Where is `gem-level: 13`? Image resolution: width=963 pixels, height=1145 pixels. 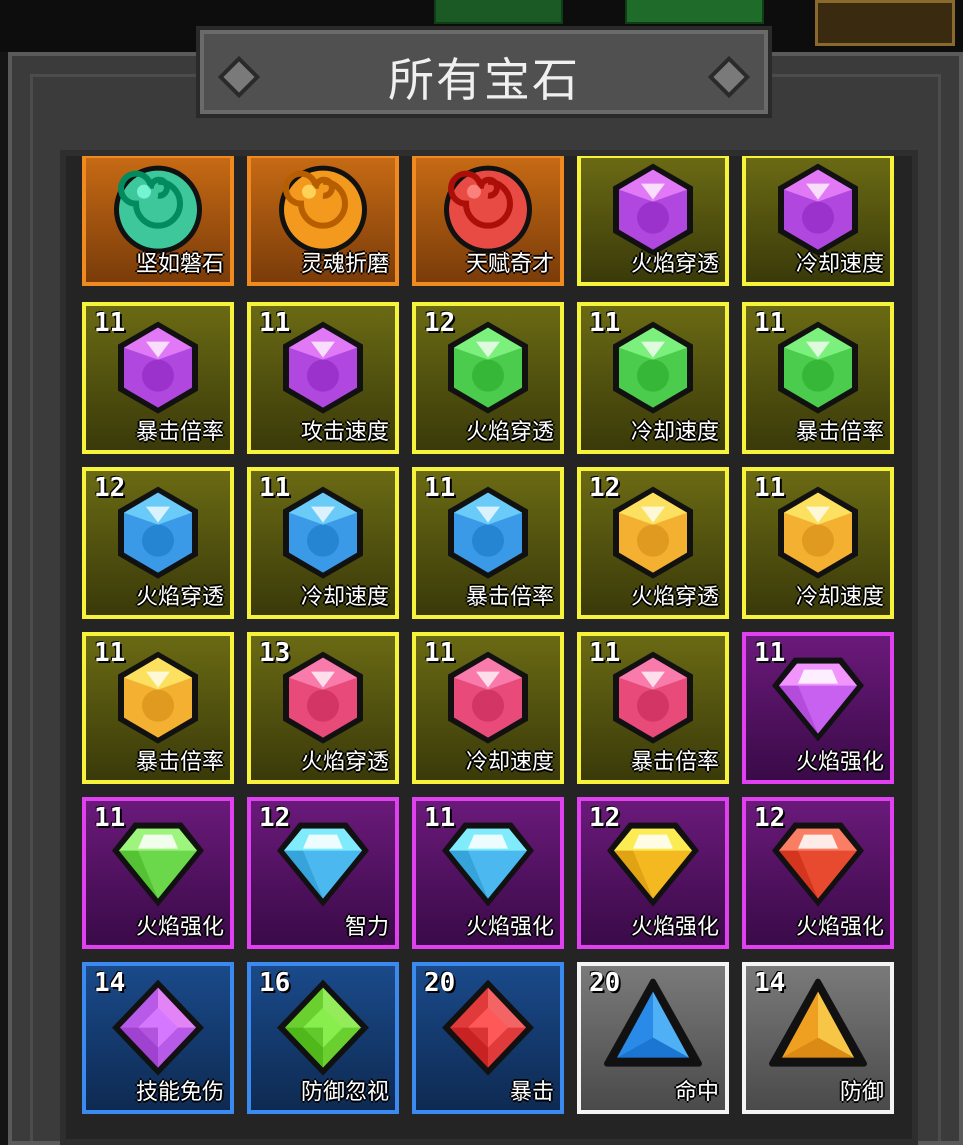
gem-level: 13 is located at coordinates (275, 653).